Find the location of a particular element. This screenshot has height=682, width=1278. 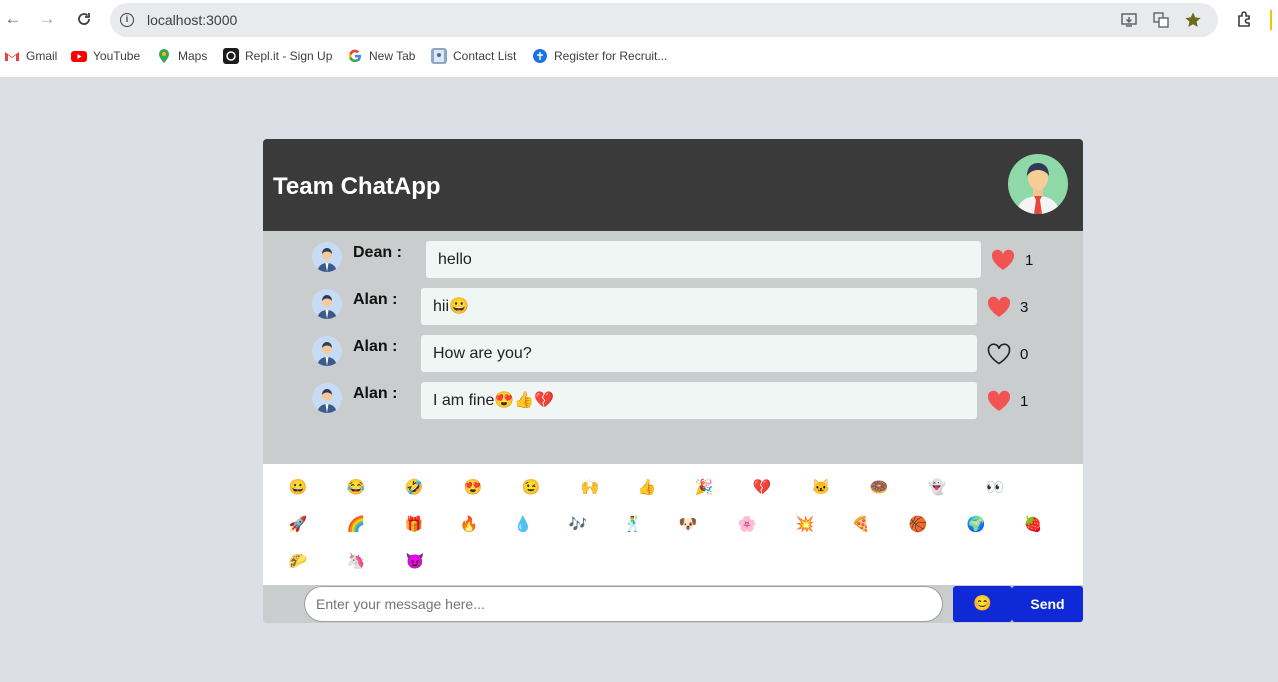

bookmark-label: YouTube is located at coordinates (117, 56).